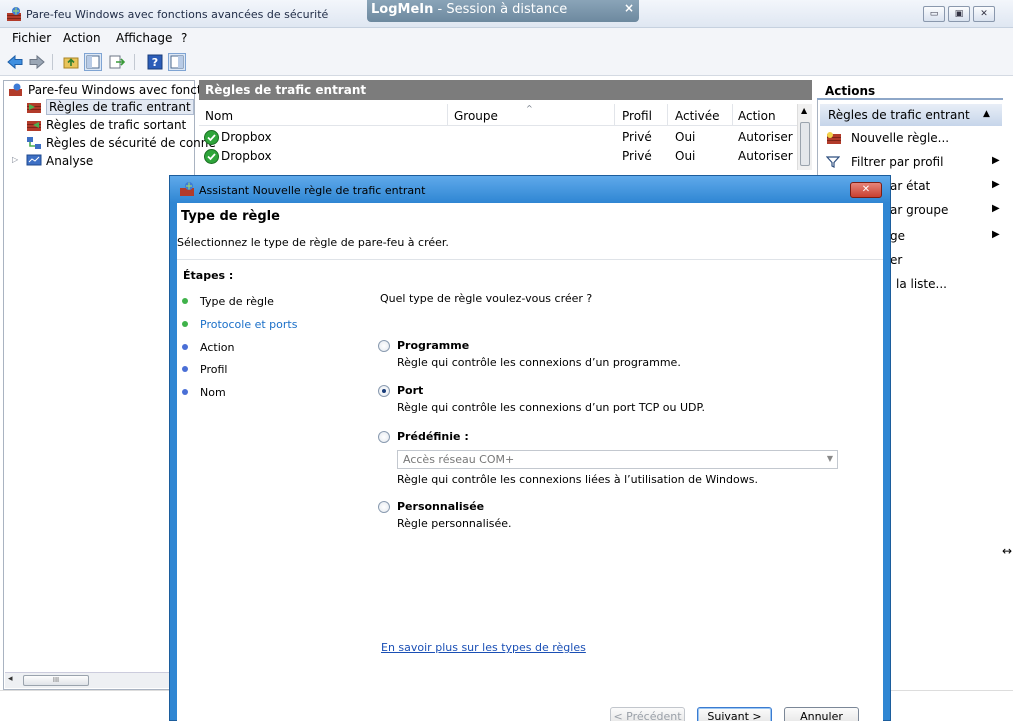 The height and width of the screenshot is (721, 1013). Describe the element at coordinates (934, 14) in the screenshot. I see `minimize-button: ▭` at that location.